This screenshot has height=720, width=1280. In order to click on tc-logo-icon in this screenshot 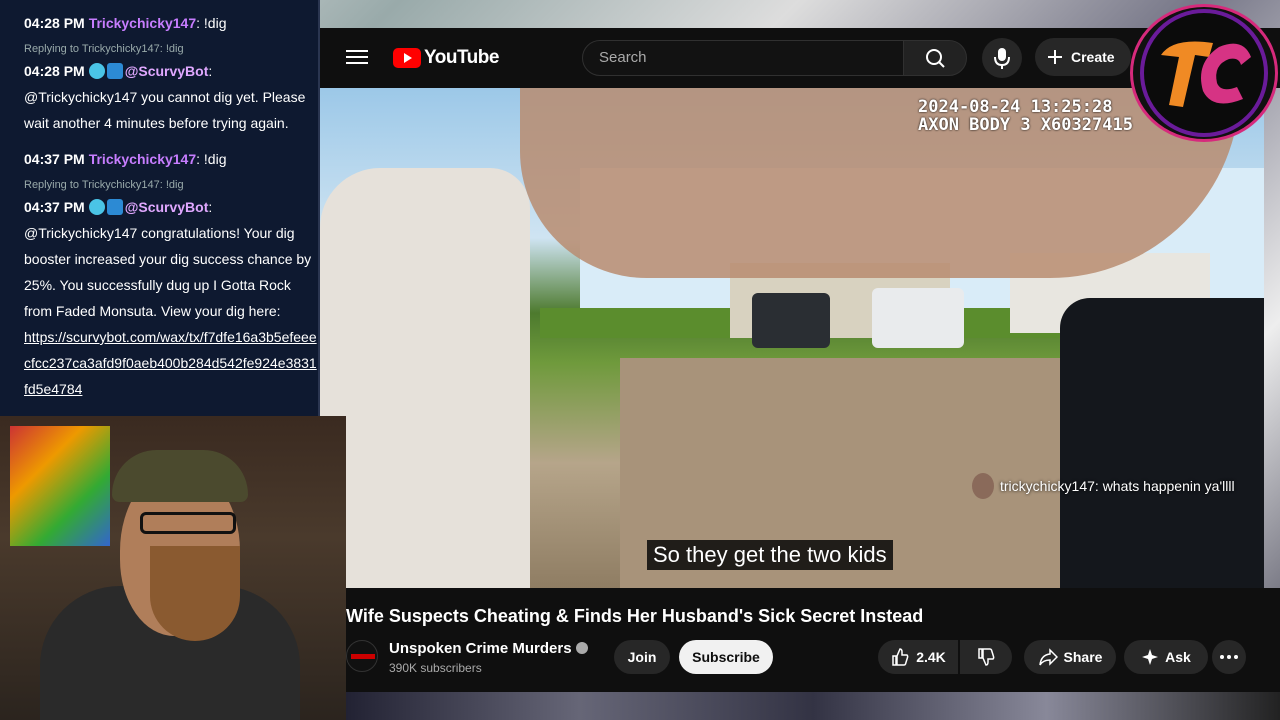, I will do `click(1204, 73)`.